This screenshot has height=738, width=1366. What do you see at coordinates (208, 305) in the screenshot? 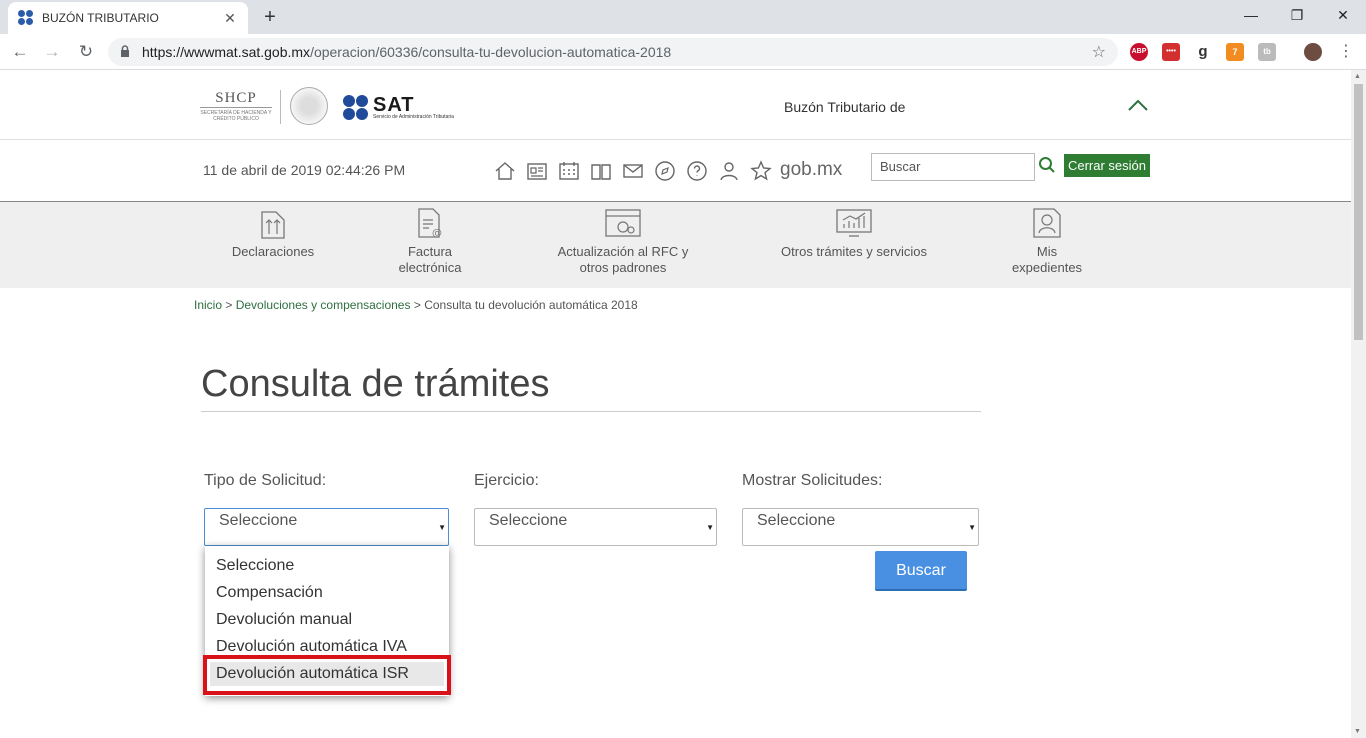
I see `breadcrumb-inicio: Inicio` at bounding box center [208, 305].